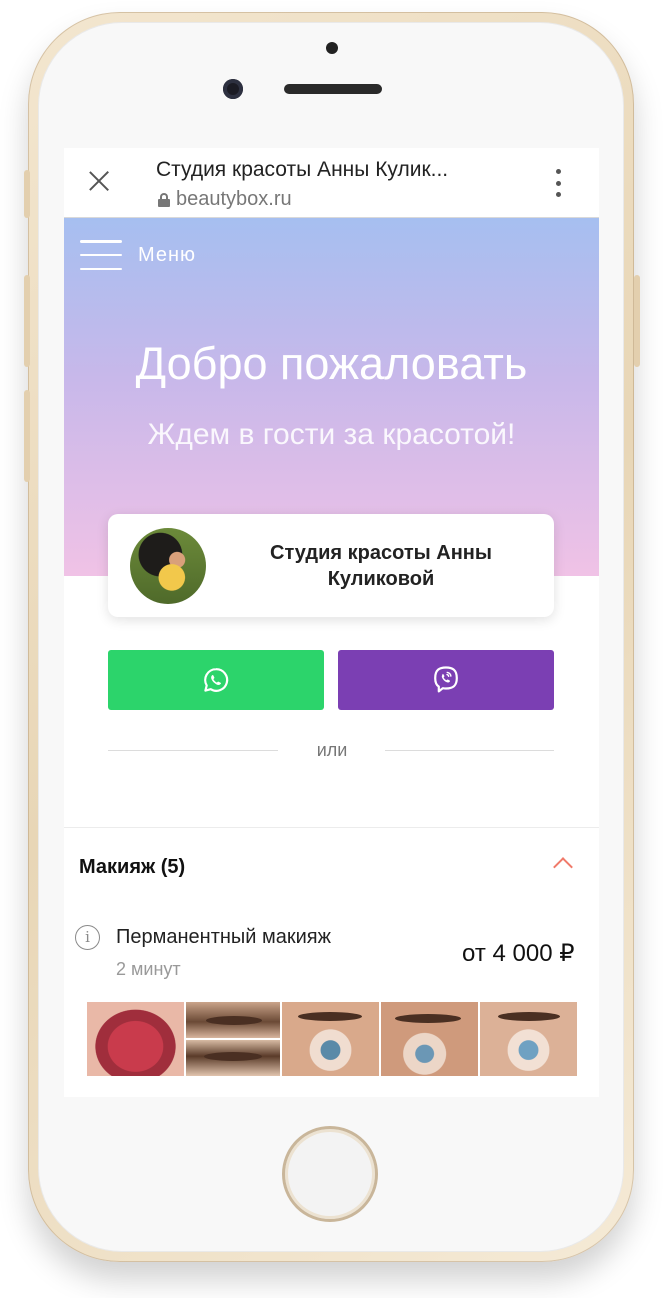 This screenshot has height=1298, width=668. I want to click on gallery-image-brow-top, so click(233, 1020).